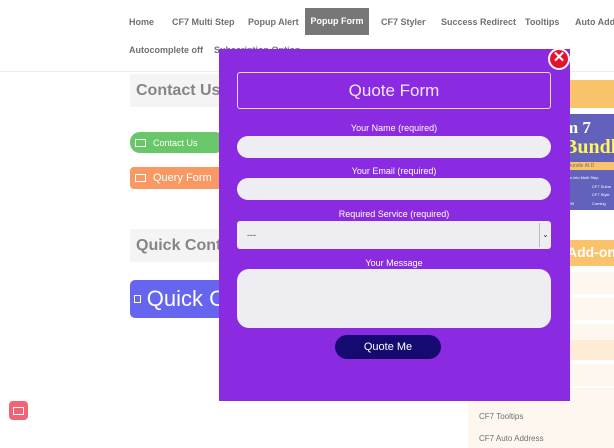 This screenshot has height=448, width=614. I want to click on close-modal-button: ✕, so click(559, 59).